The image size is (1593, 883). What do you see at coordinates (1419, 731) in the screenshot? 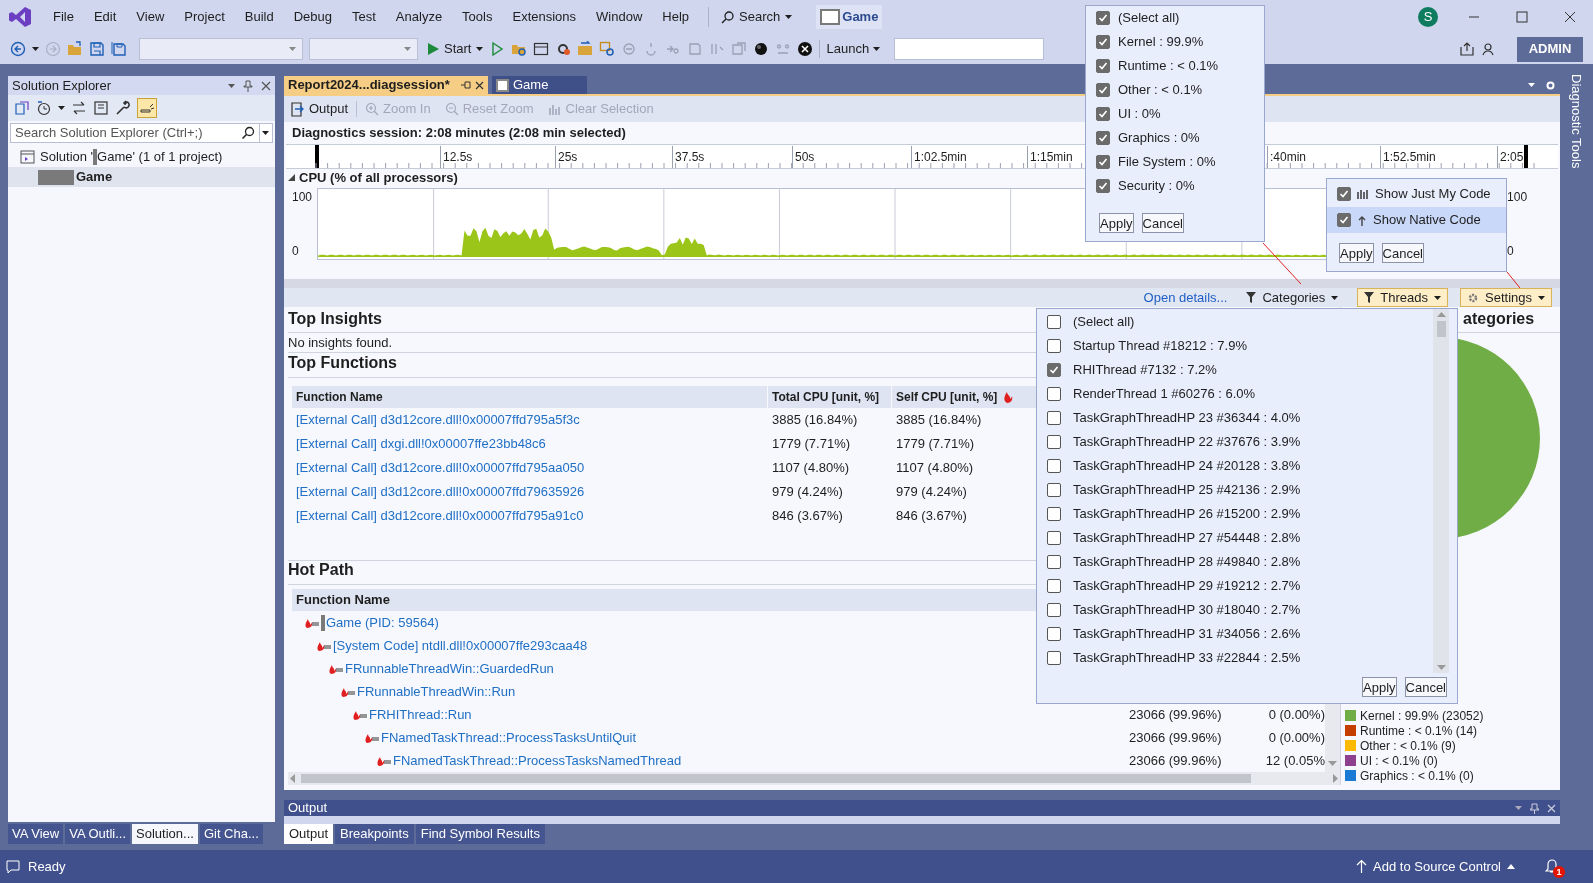
I see `legend-label: Runtime : < 0.1% (14)` at bounding box center [1419, 731].